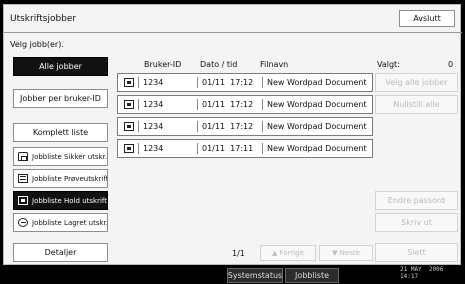  Describe the element at coordinates (60, 98) in the screenshot. I see `jobs-per-user-button: Jobber per bruker-ID` at that location.